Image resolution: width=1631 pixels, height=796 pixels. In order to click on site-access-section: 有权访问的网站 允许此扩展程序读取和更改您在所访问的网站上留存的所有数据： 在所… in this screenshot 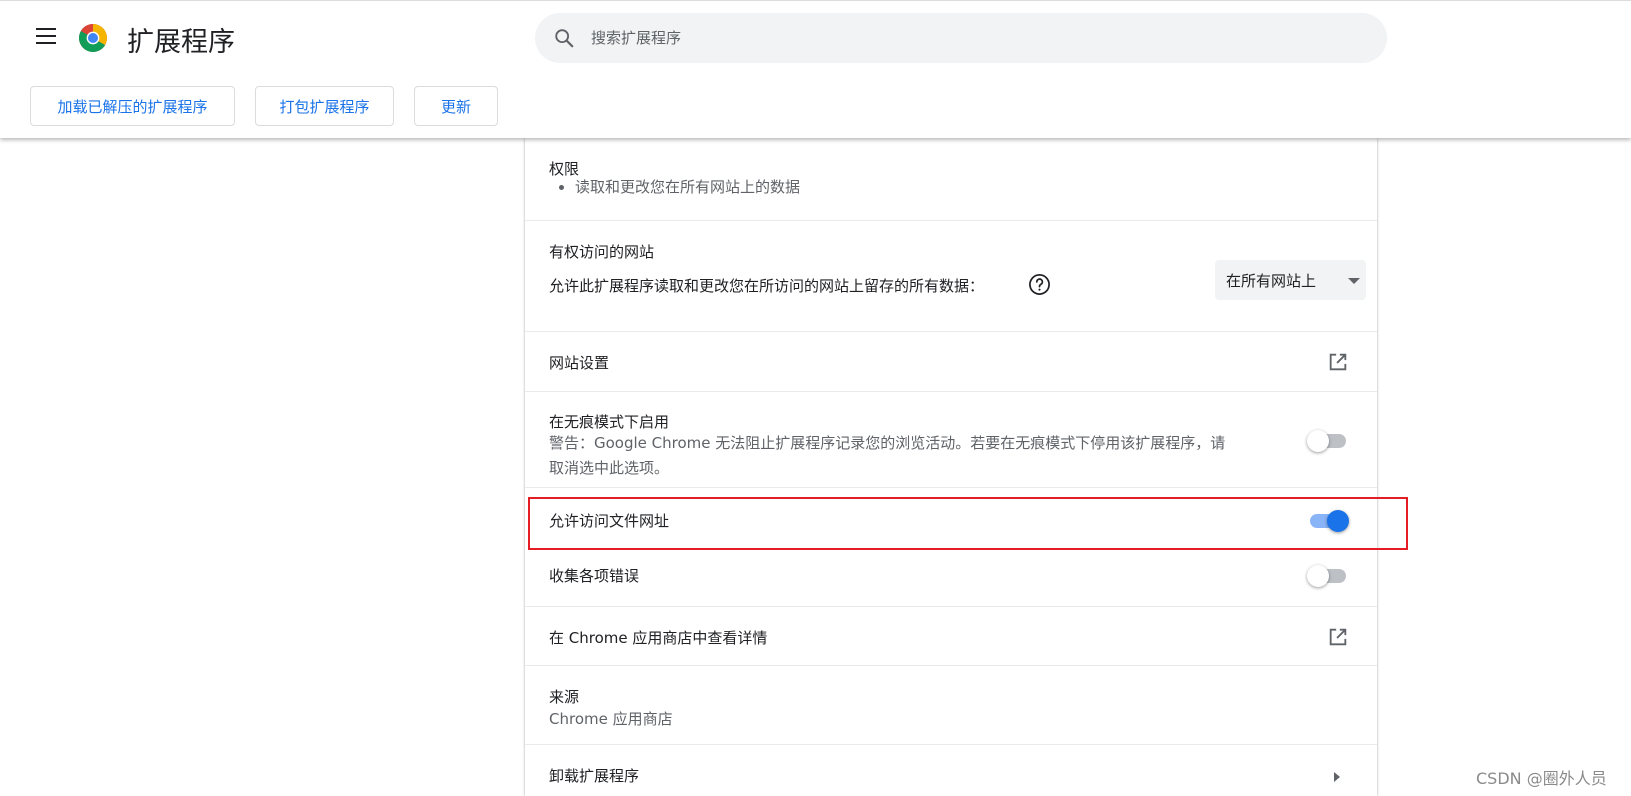, I will do `click(951, 276)`.